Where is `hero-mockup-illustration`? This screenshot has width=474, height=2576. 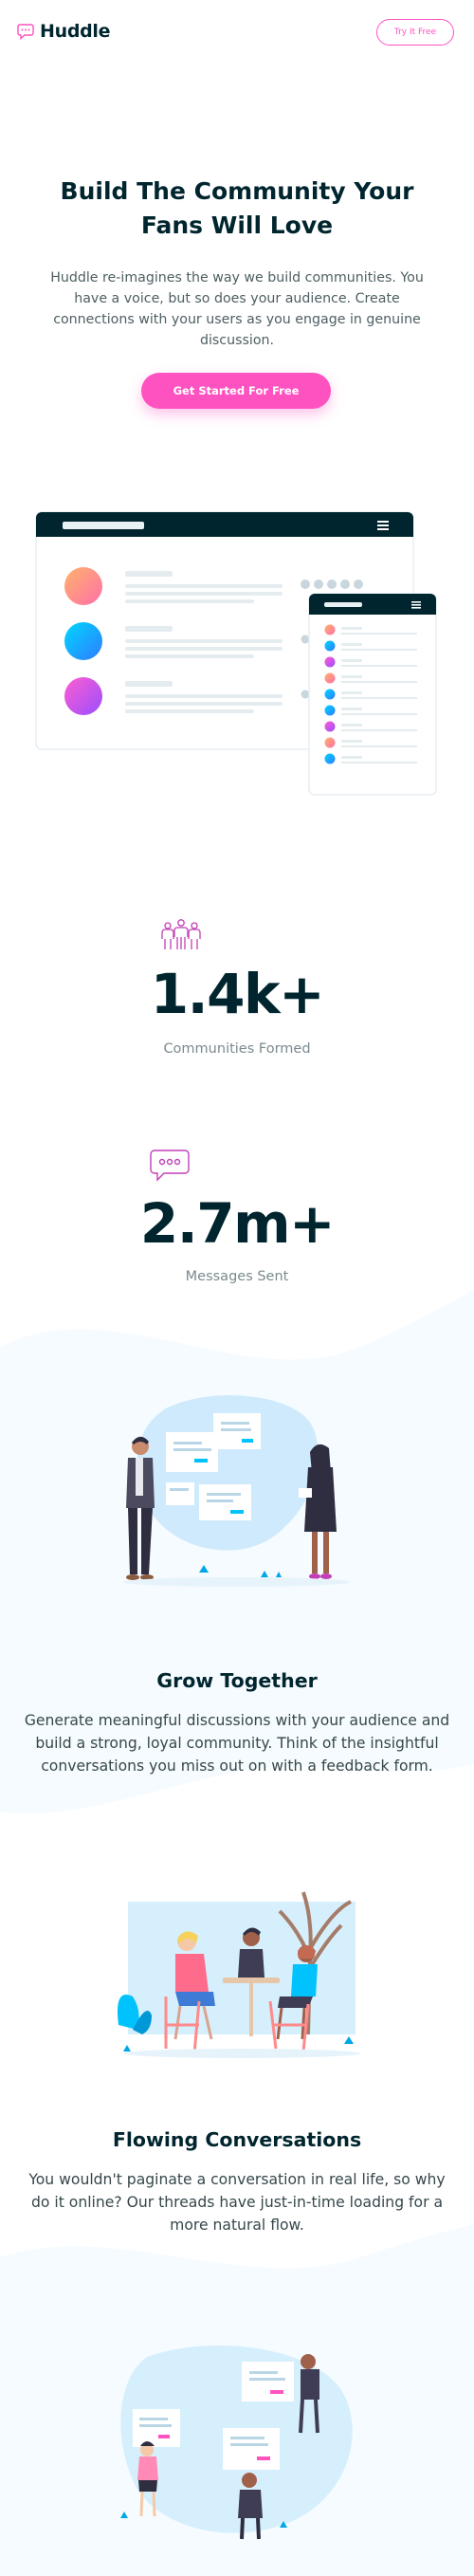 hero-mockup-illustration is located at coordinates (236, 653).